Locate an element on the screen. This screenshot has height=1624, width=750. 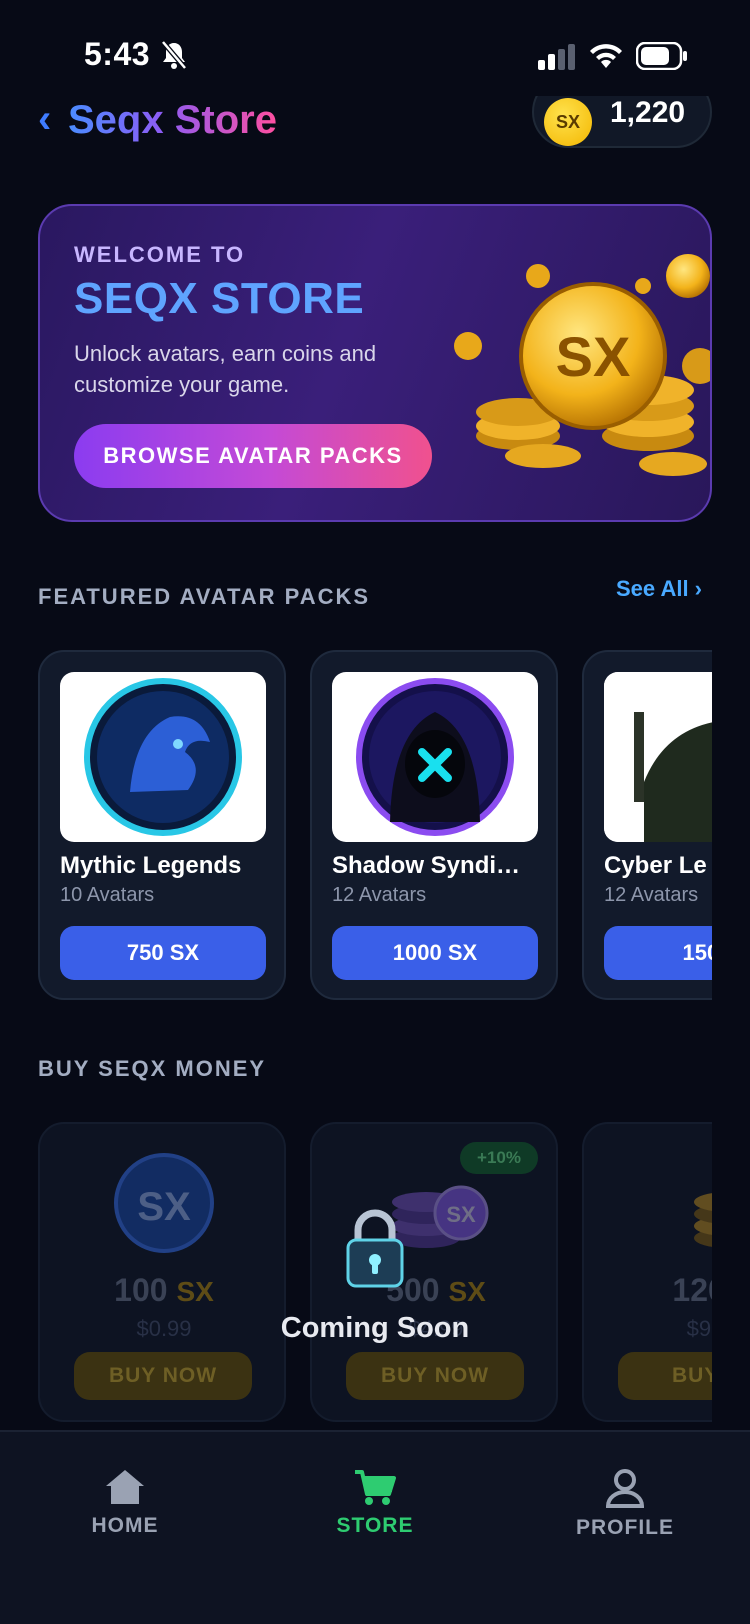
money-amount: 1200 is located at coordinates (692, 1290).